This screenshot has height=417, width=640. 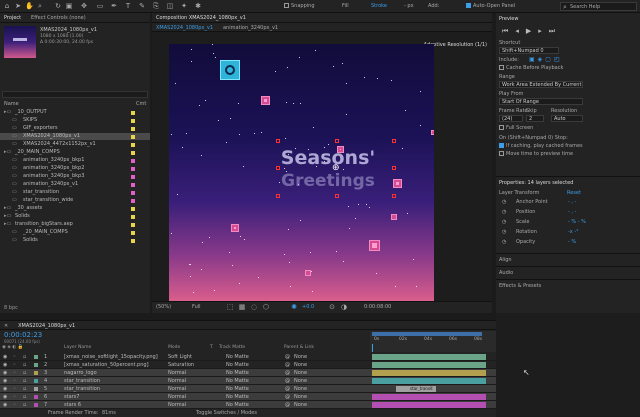 What do you see at coordinates (416, 389) in the screenshot?
I see `layer-duration-bar: star_transit` at bounding box center [416, 389].